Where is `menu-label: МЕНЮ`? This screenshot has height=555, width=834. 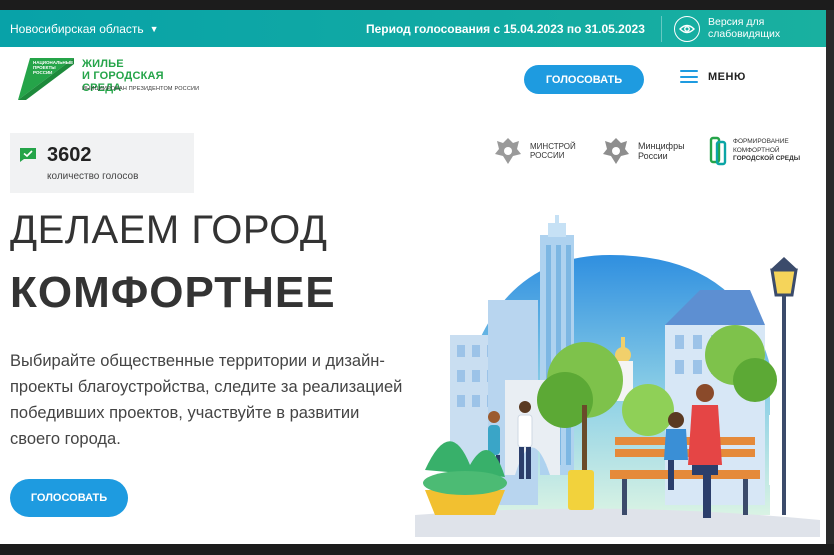 menu-label: МЕНЮ is located at coordinates (727, 76).